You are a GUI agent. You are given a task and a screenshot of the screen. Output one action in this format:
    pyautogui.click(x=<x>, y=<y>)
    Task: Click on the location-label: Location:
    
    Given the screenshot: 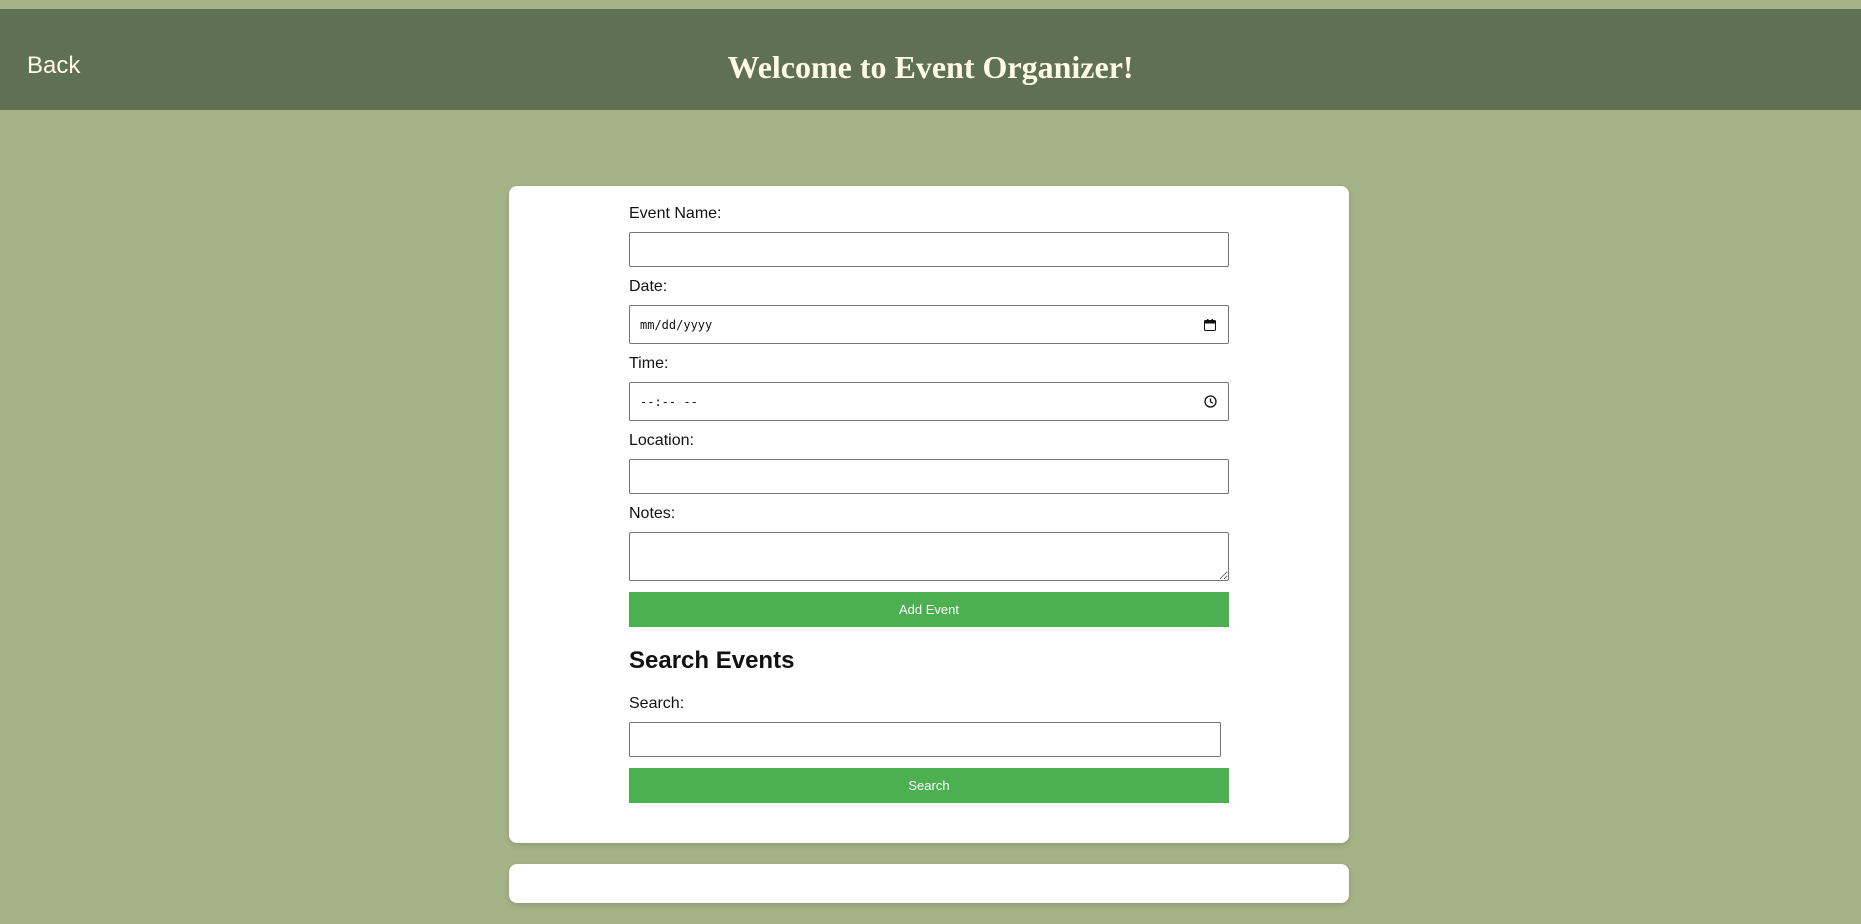 What is the action you would take?
    pyautogui.click(x=661, y=440)
    